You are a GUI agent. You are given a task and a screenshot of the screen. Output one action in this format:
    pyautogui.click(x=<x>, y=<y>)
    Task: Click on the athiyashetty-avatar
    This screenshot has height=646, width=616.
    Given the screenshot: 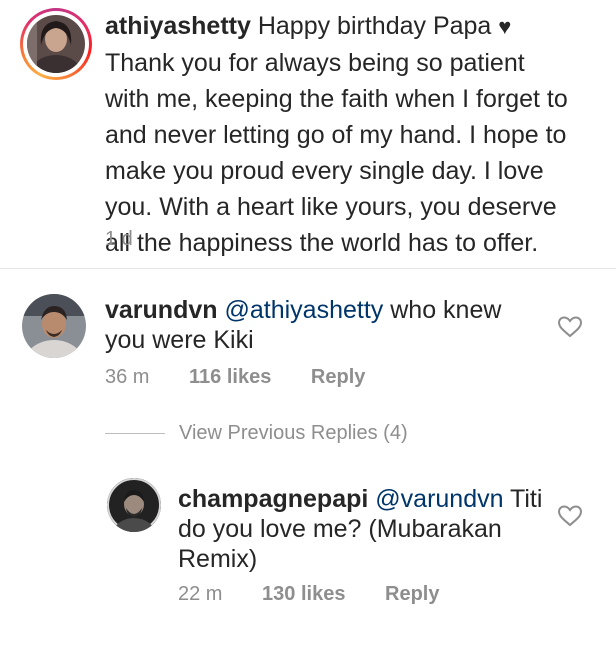 What is the action you would take?
    pyautogui.click(x=56, y=44)
    